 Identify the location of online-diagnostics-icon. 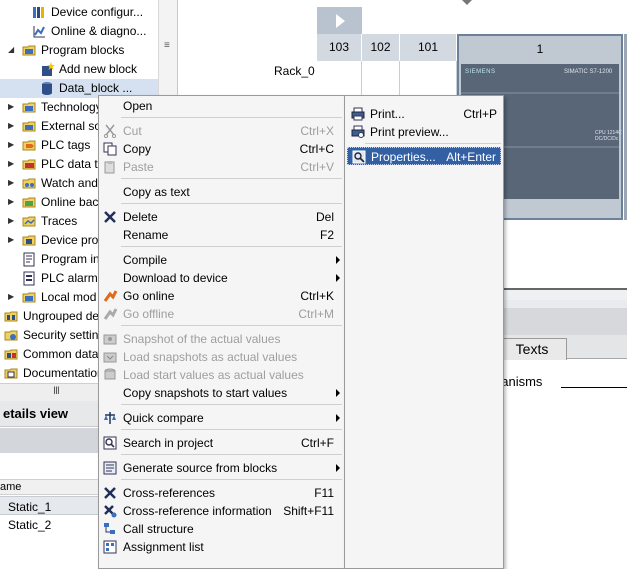
(39, 31).